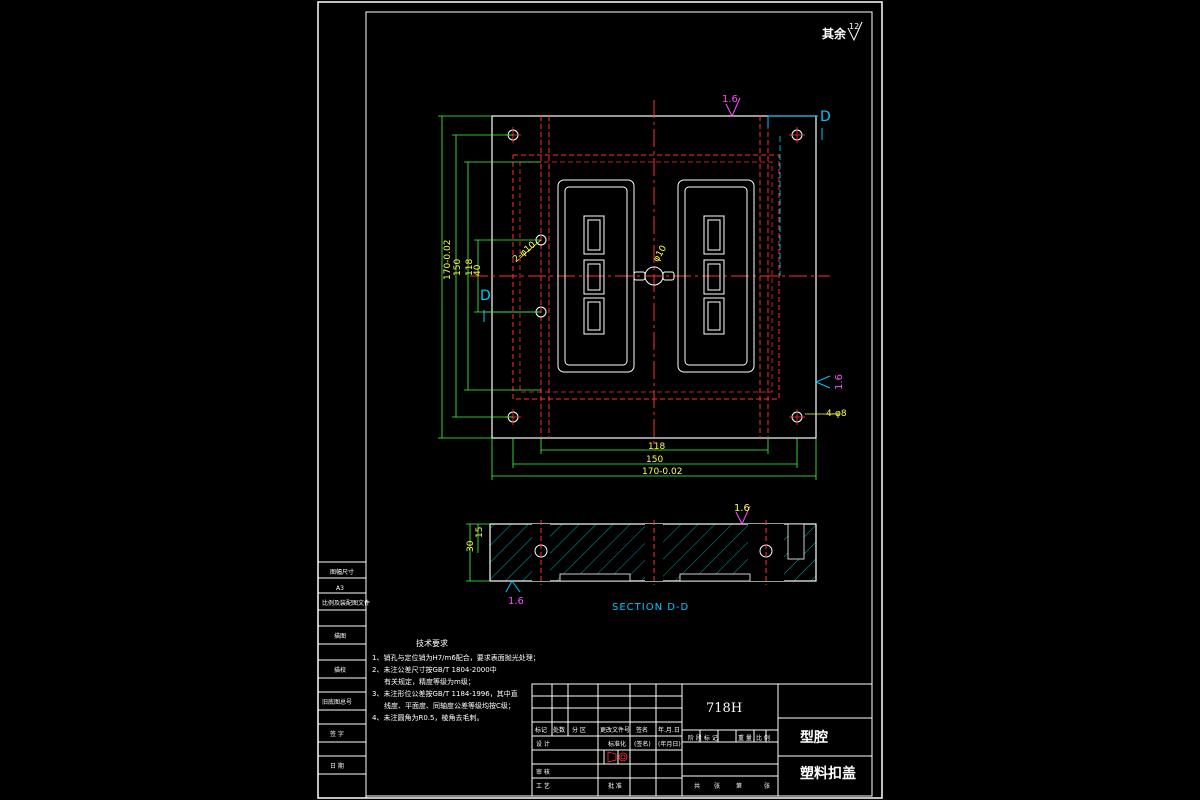 The width and height of the screenshot is (1200, 800). What do you see at coordinates (480, 532) in the screenshot?
I see `dim-section-15: 15` at bounding box center [480, 532].